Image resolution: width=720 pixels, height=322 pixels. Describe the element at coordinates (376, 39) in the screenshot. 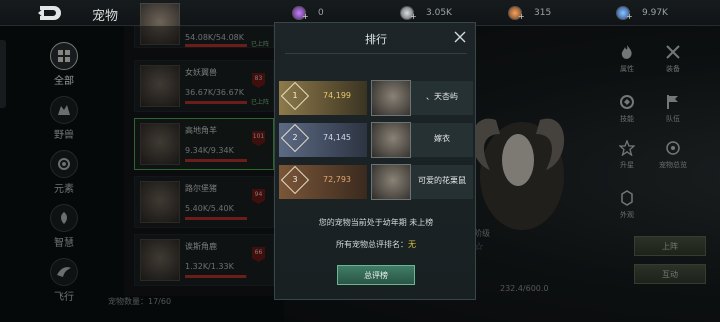

I see `dialog-title: 排行` at that location.